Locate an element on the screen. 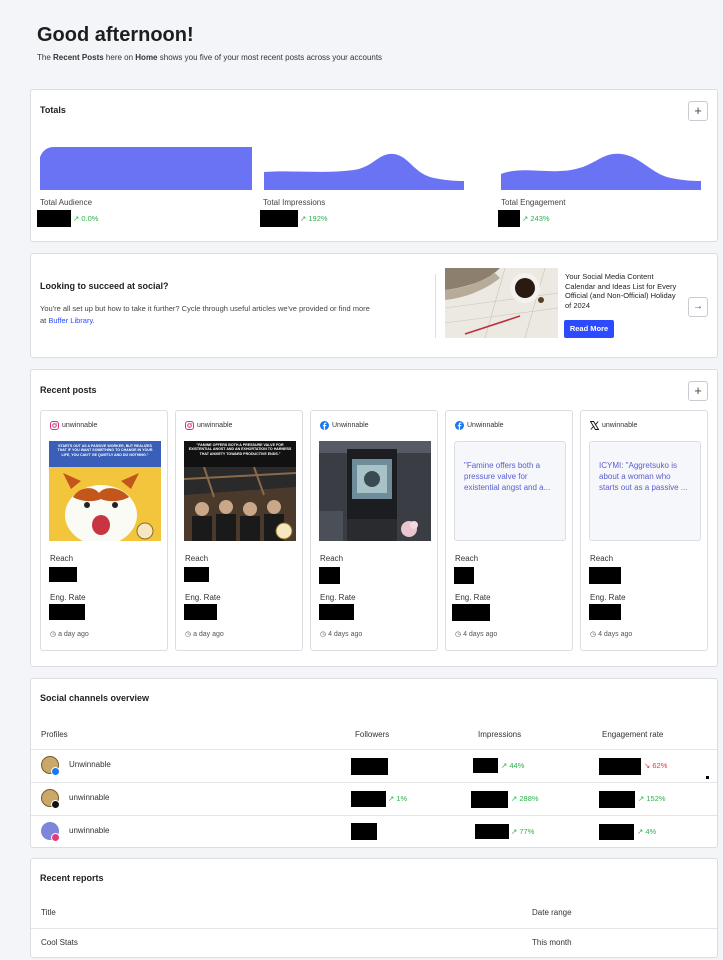 The height and width of the screenshot is (960, 723). col-impressions: Impressions is located at coordinates (500, 734).